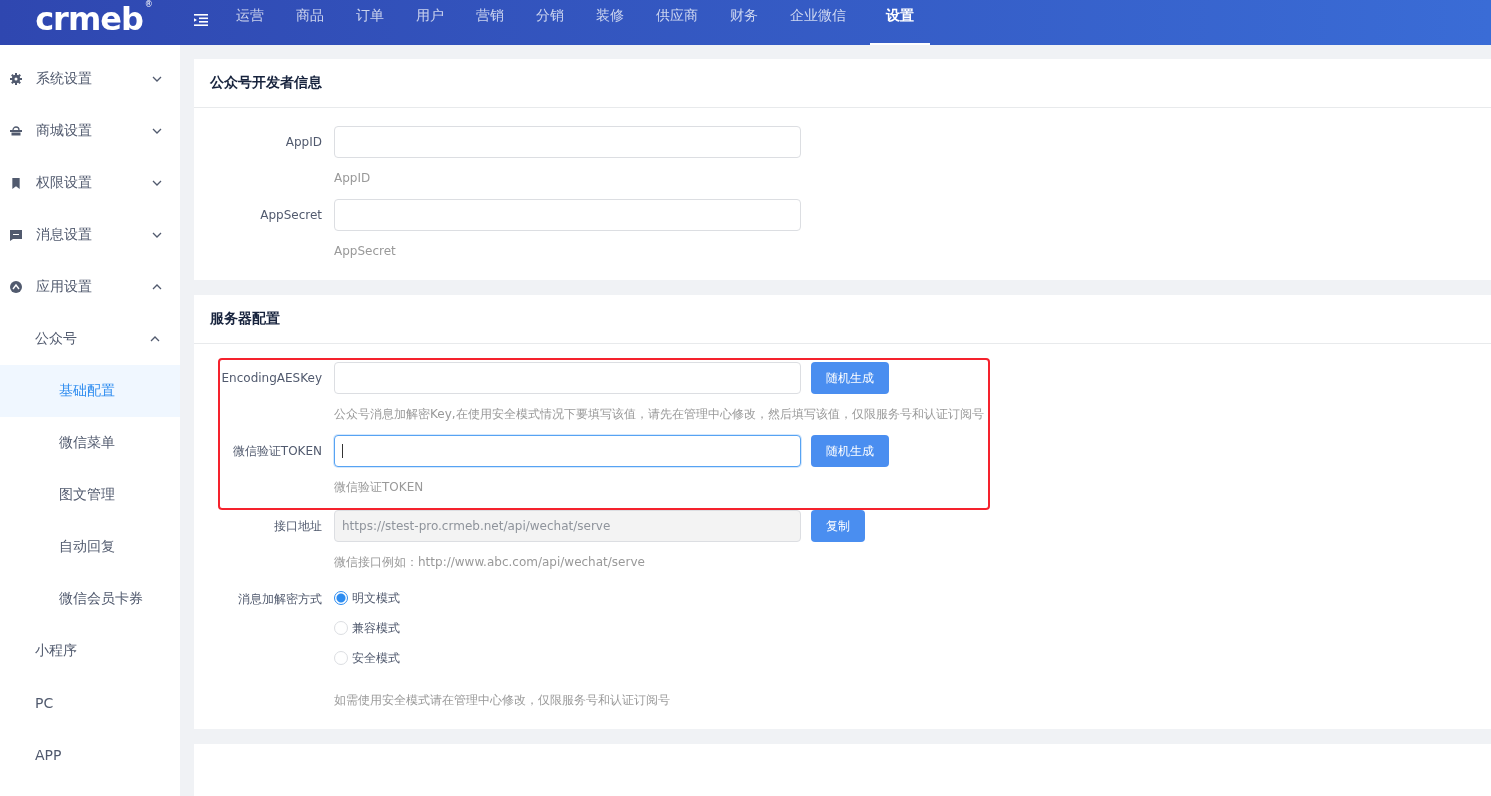 This screenshot has width=1491, height=796. Describe the element at coordinates (353, 178) in the screenshot. I see `help-text: AppID` at that location.